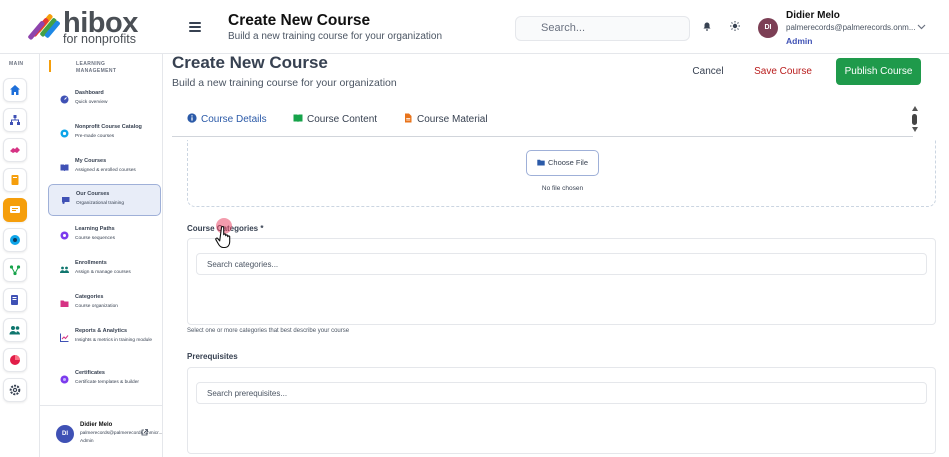 The image size is (949, 457). I want to click on scroll-down-arrow-icon, so click(915, 129).